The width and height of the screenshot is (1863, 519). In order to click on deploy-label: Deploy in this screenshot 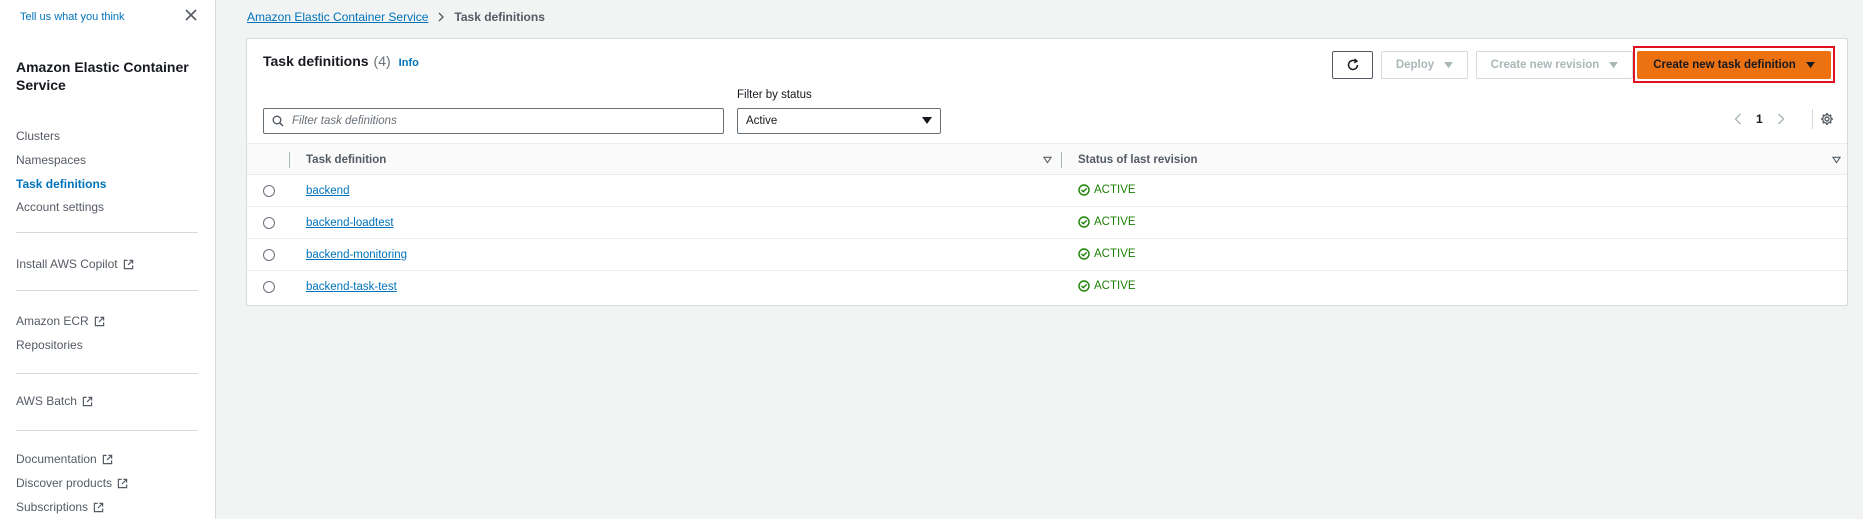, I will do `click(1415, 65)`.